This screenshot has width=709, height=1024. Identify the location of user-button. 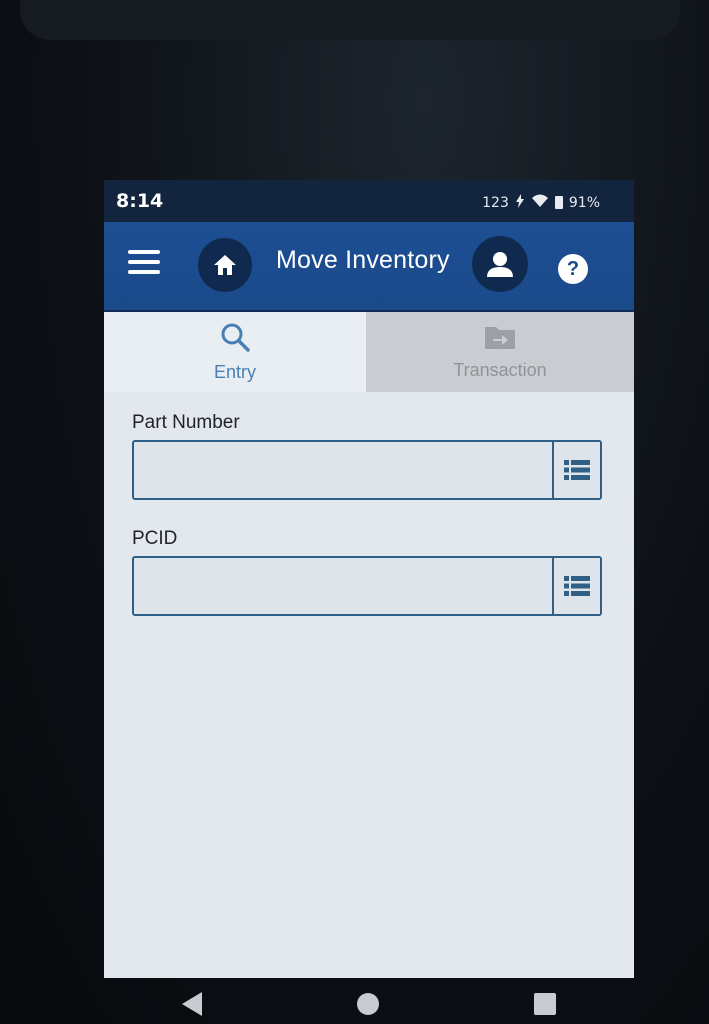
(500, 264).